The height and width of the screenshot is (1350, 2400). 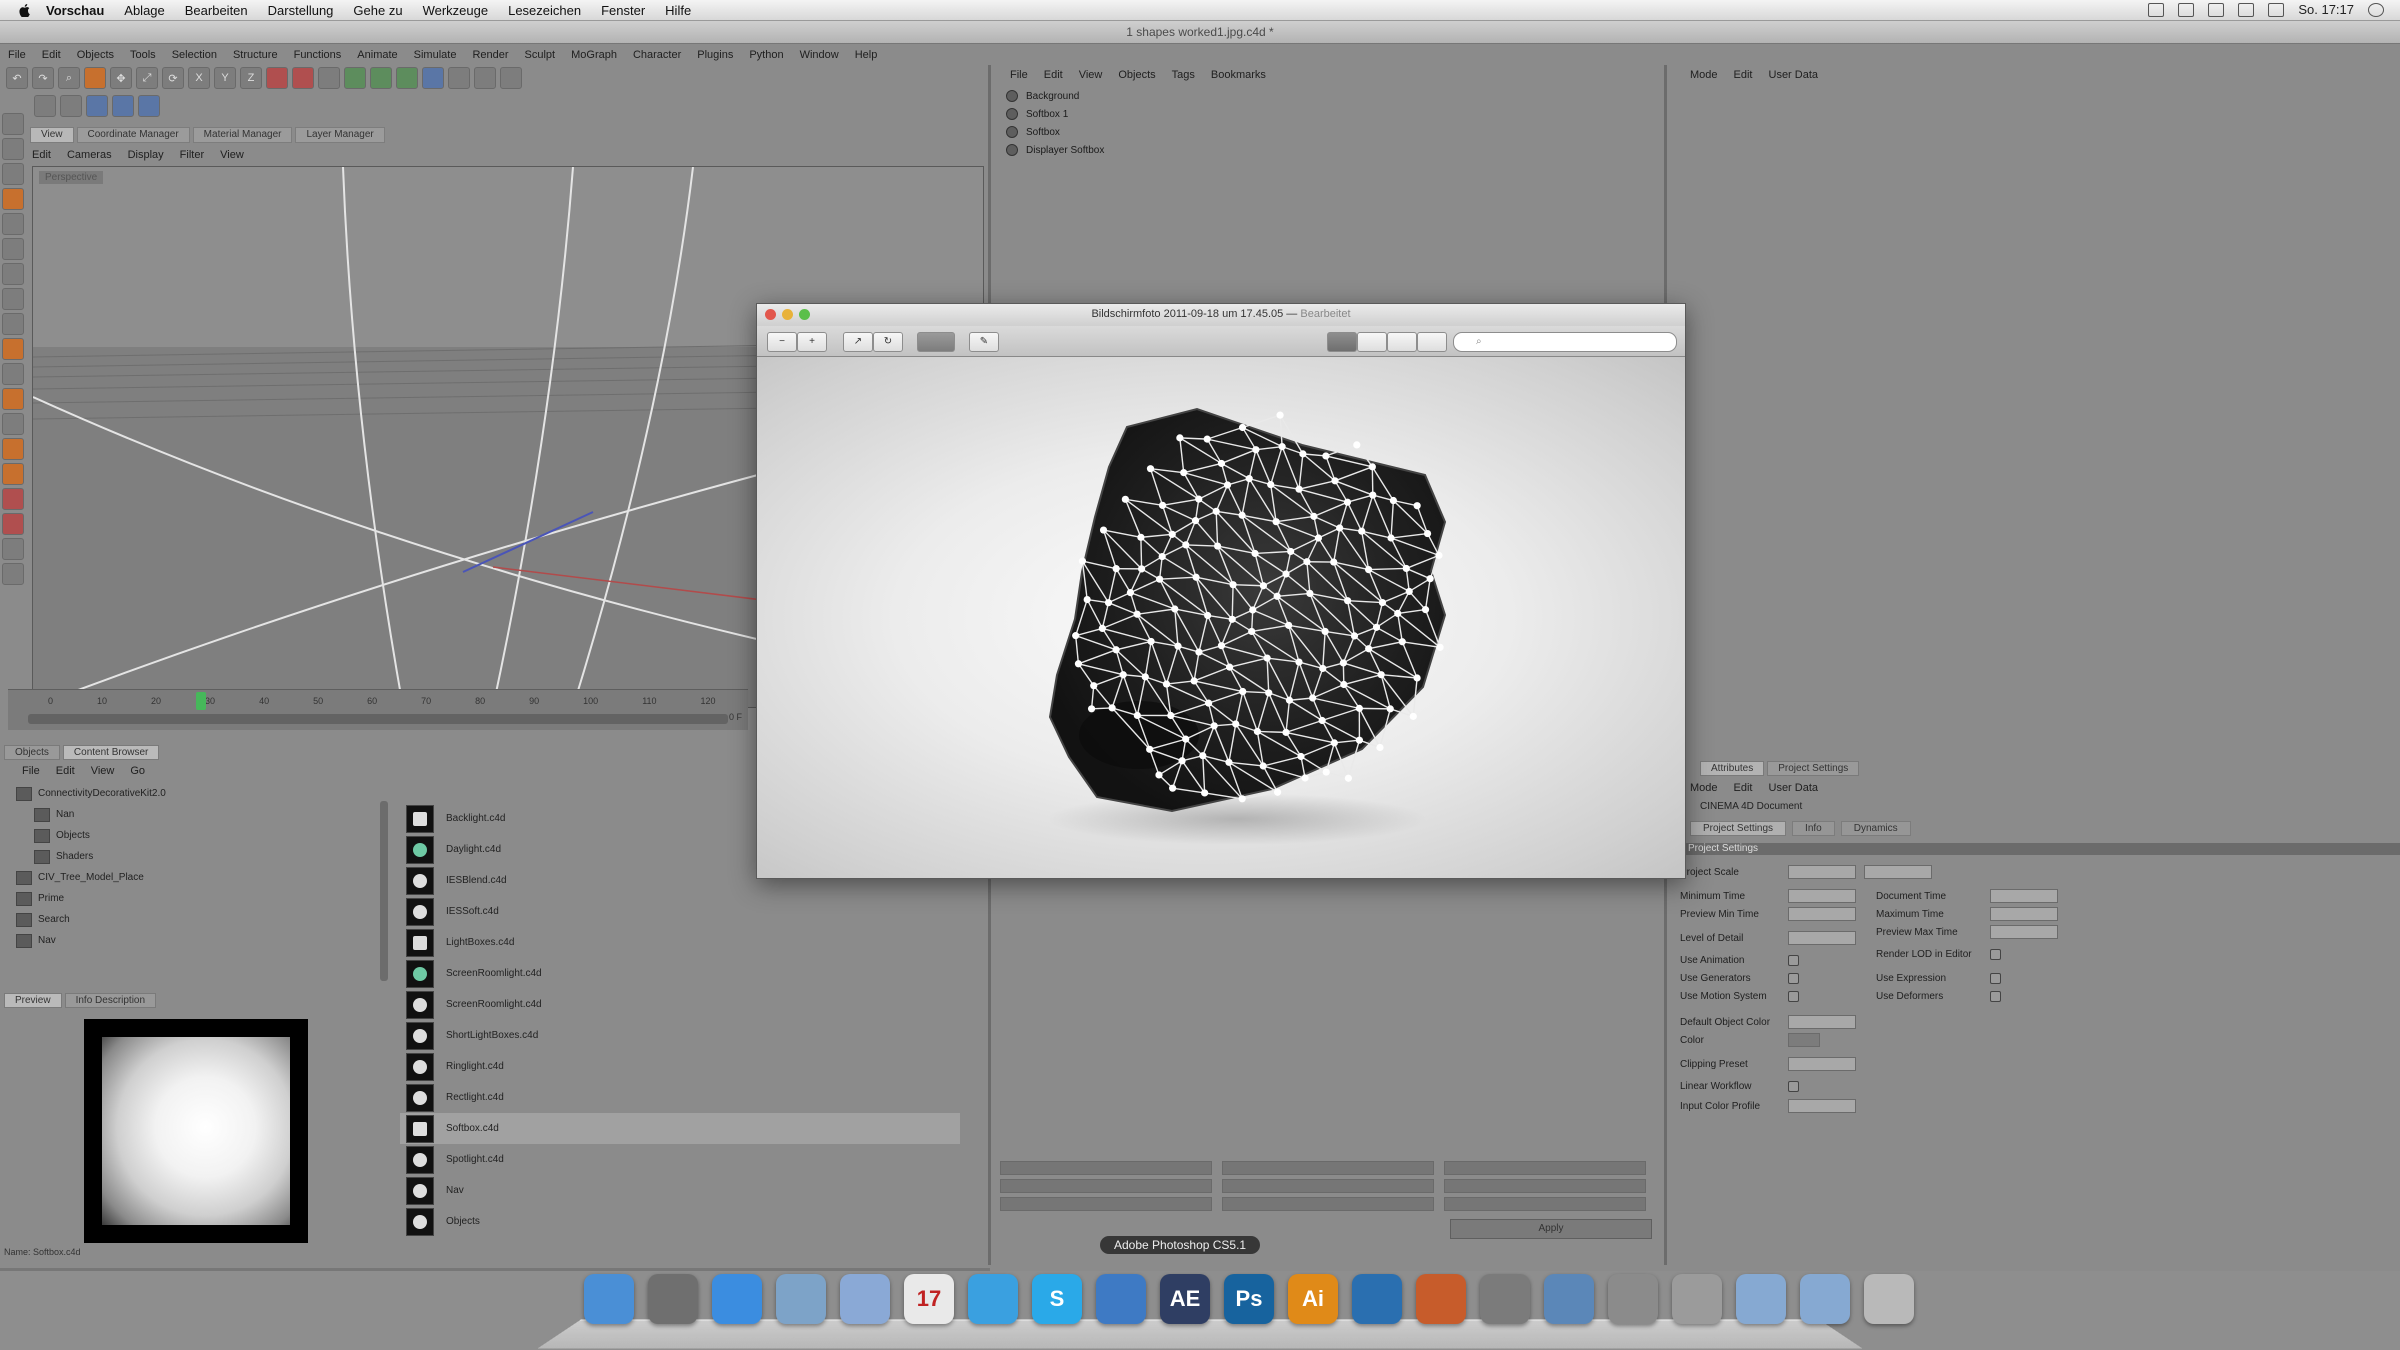 I want to click on om-menu-item: View, so click(x=1091, y=75).